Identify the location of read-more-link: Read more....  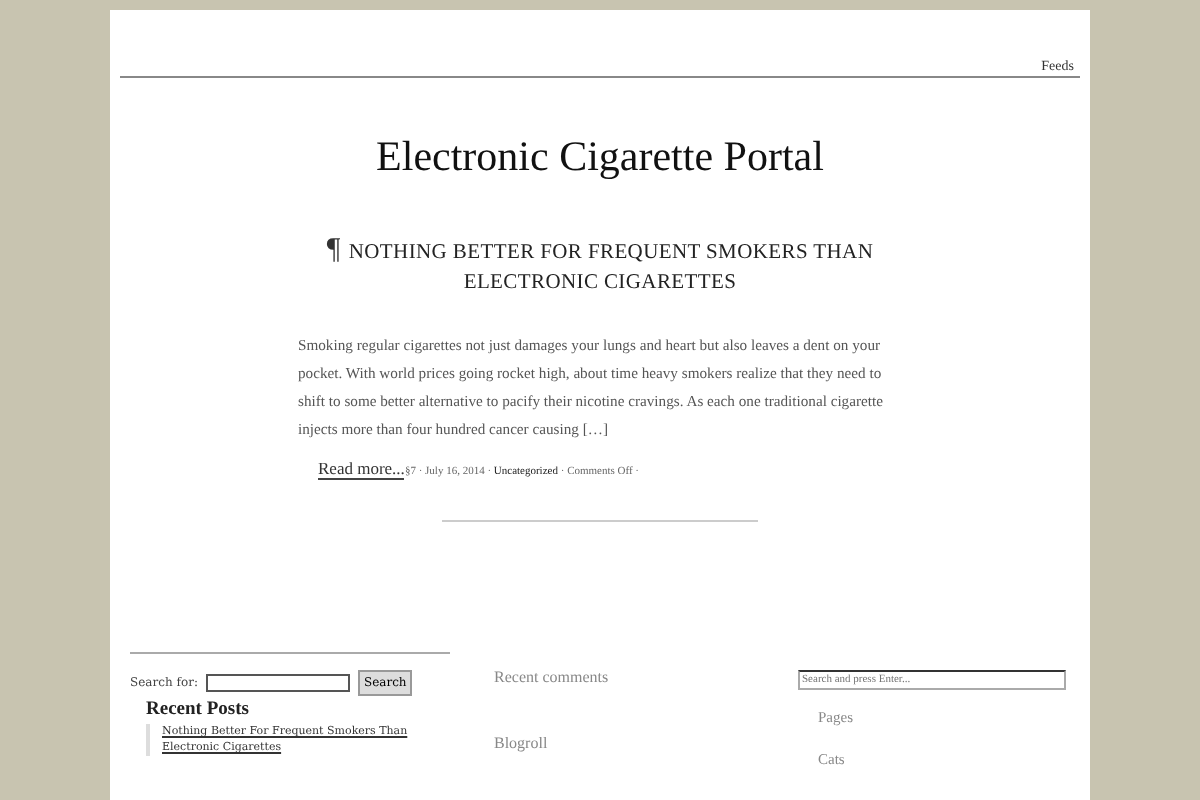
(361, 469).